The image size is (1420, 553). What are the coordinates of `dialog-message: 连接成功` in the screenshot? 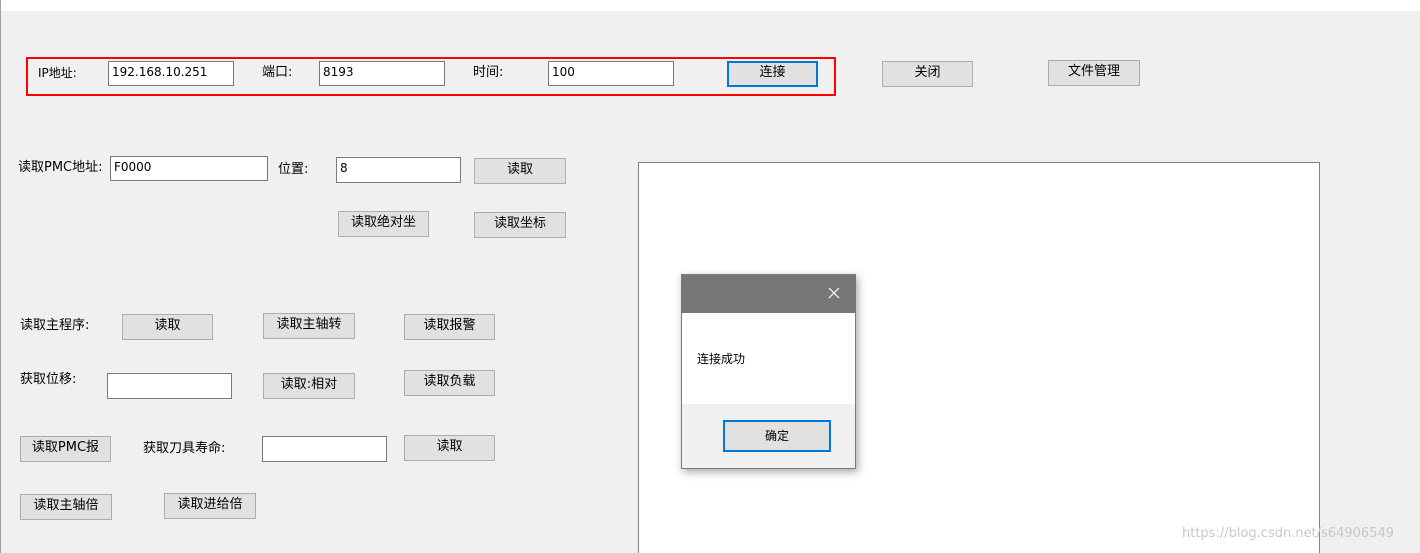 It's located at (721, 359).